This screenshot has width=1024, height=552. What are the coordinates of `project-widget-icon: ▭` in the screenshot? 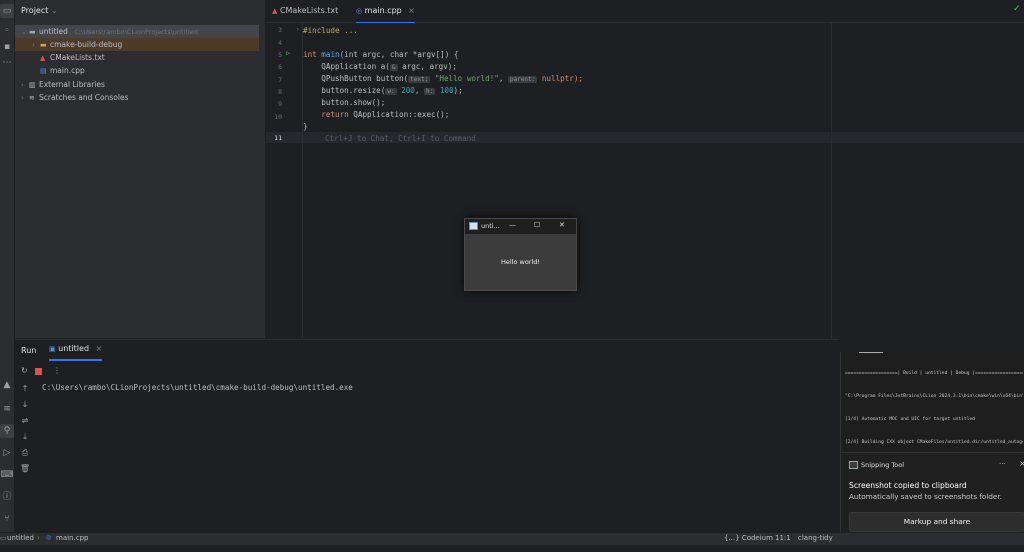 It's located at (3, 538).